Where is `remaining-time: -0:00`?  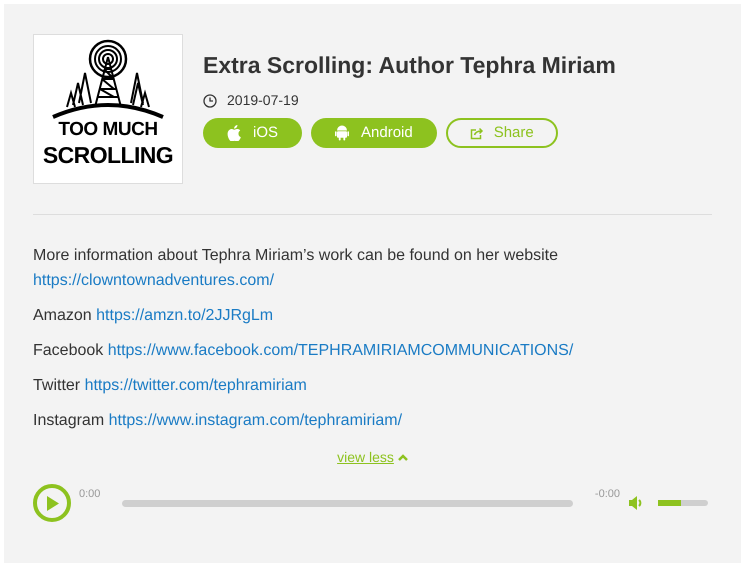
remaining-time: -0:00 is located at coordinates (607, 494).